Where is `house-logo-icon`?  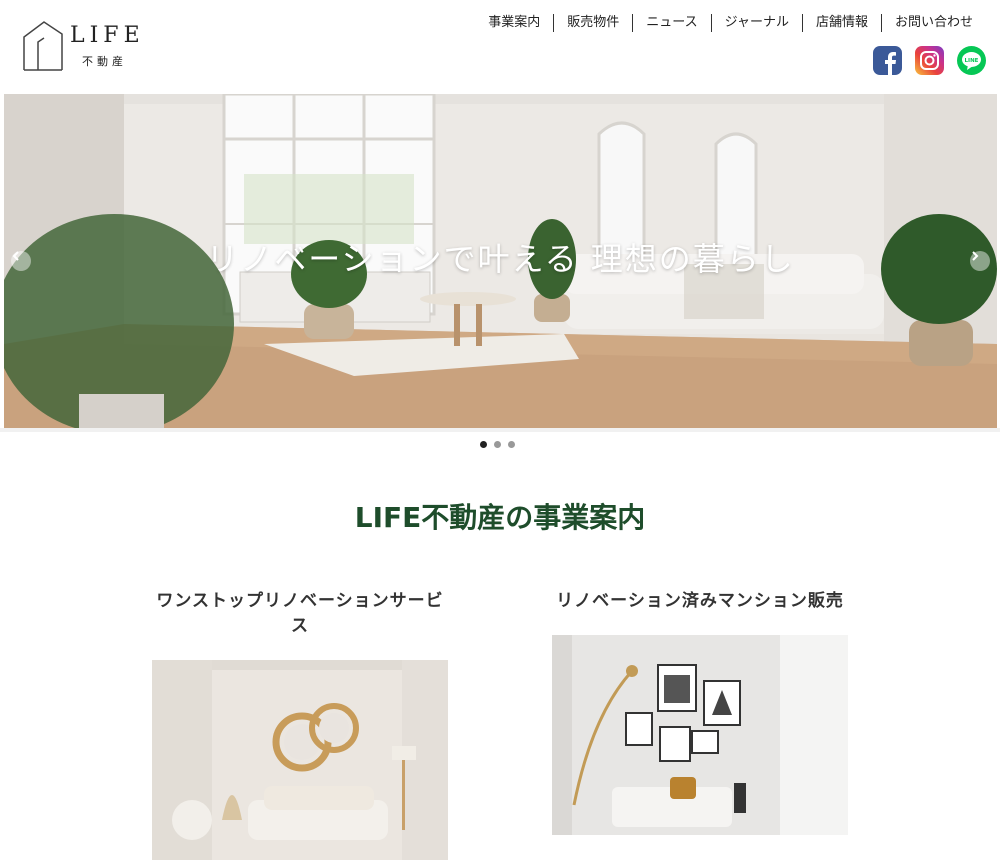 house-logo-icon is located at coordinates (43, 46).